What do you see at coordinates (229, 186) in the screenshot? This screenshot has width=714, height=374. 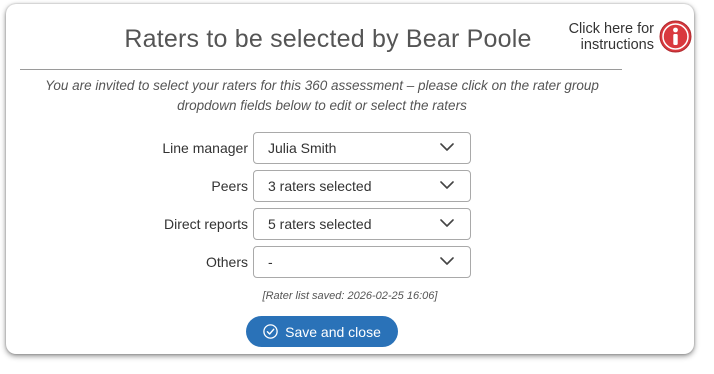 I see `row-label: Peers` at bounding box center [229, 186].